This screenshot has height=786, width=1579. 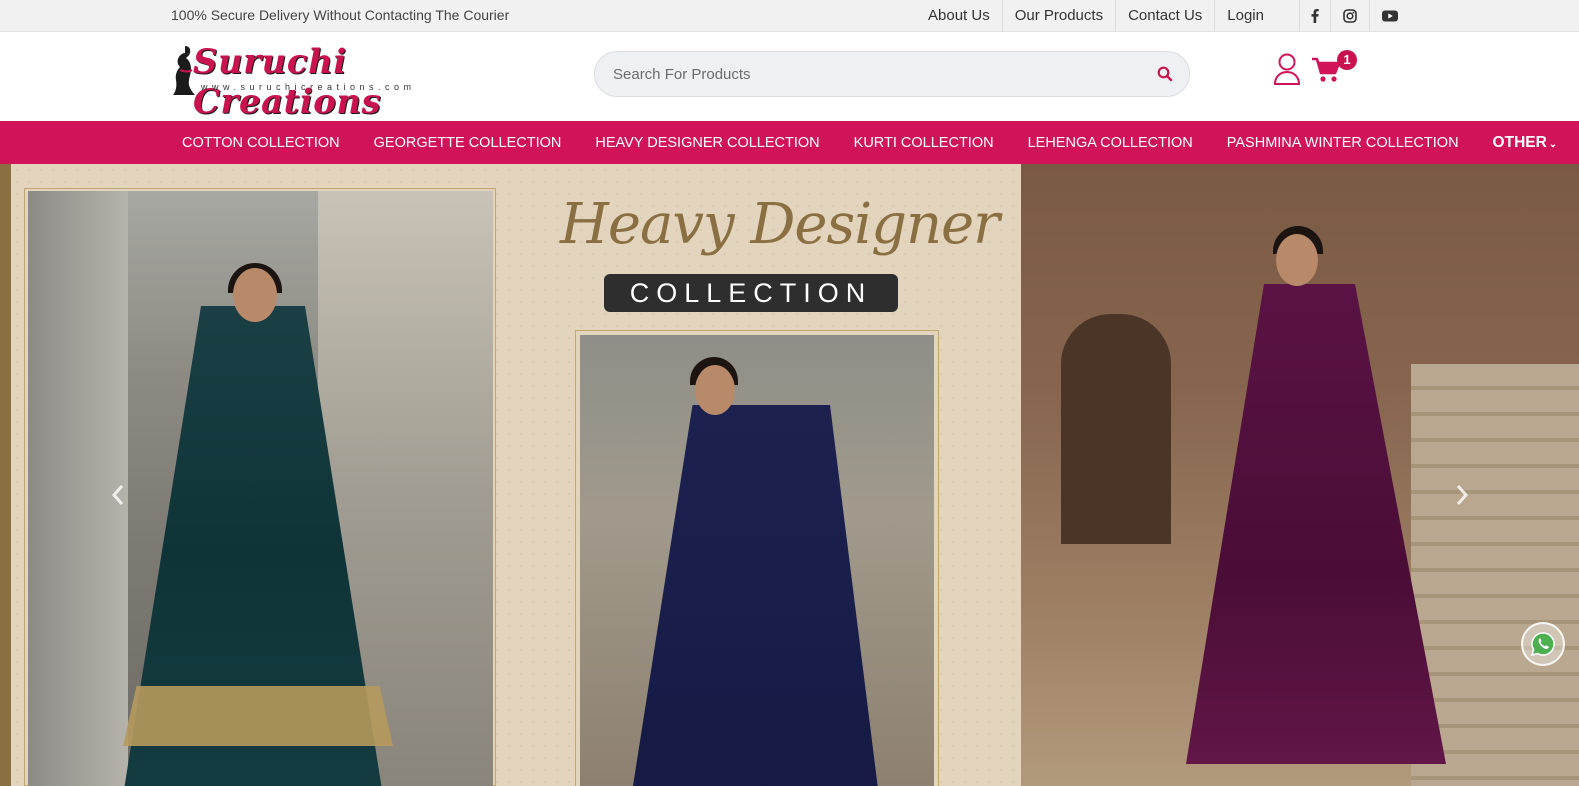 I want to click on about-us-link: About Us, so click(x=959, y=16).